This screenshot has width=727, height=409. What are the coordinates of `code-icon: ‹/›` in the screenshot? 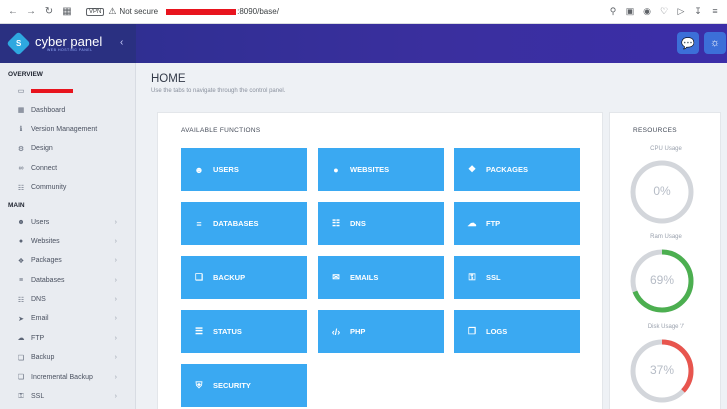 It's located at (336, 331).